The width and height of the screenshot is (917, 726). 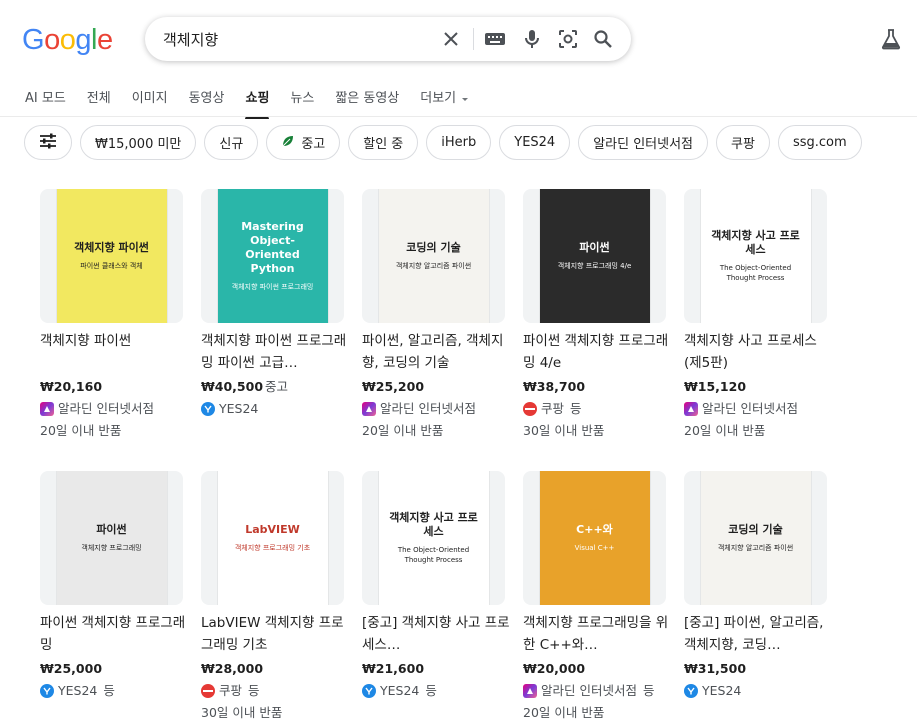 What do you see at coordinates (393, 386) in the screenshot?
I see `product-price: ₩25,200` at bounding box center [393, 386].